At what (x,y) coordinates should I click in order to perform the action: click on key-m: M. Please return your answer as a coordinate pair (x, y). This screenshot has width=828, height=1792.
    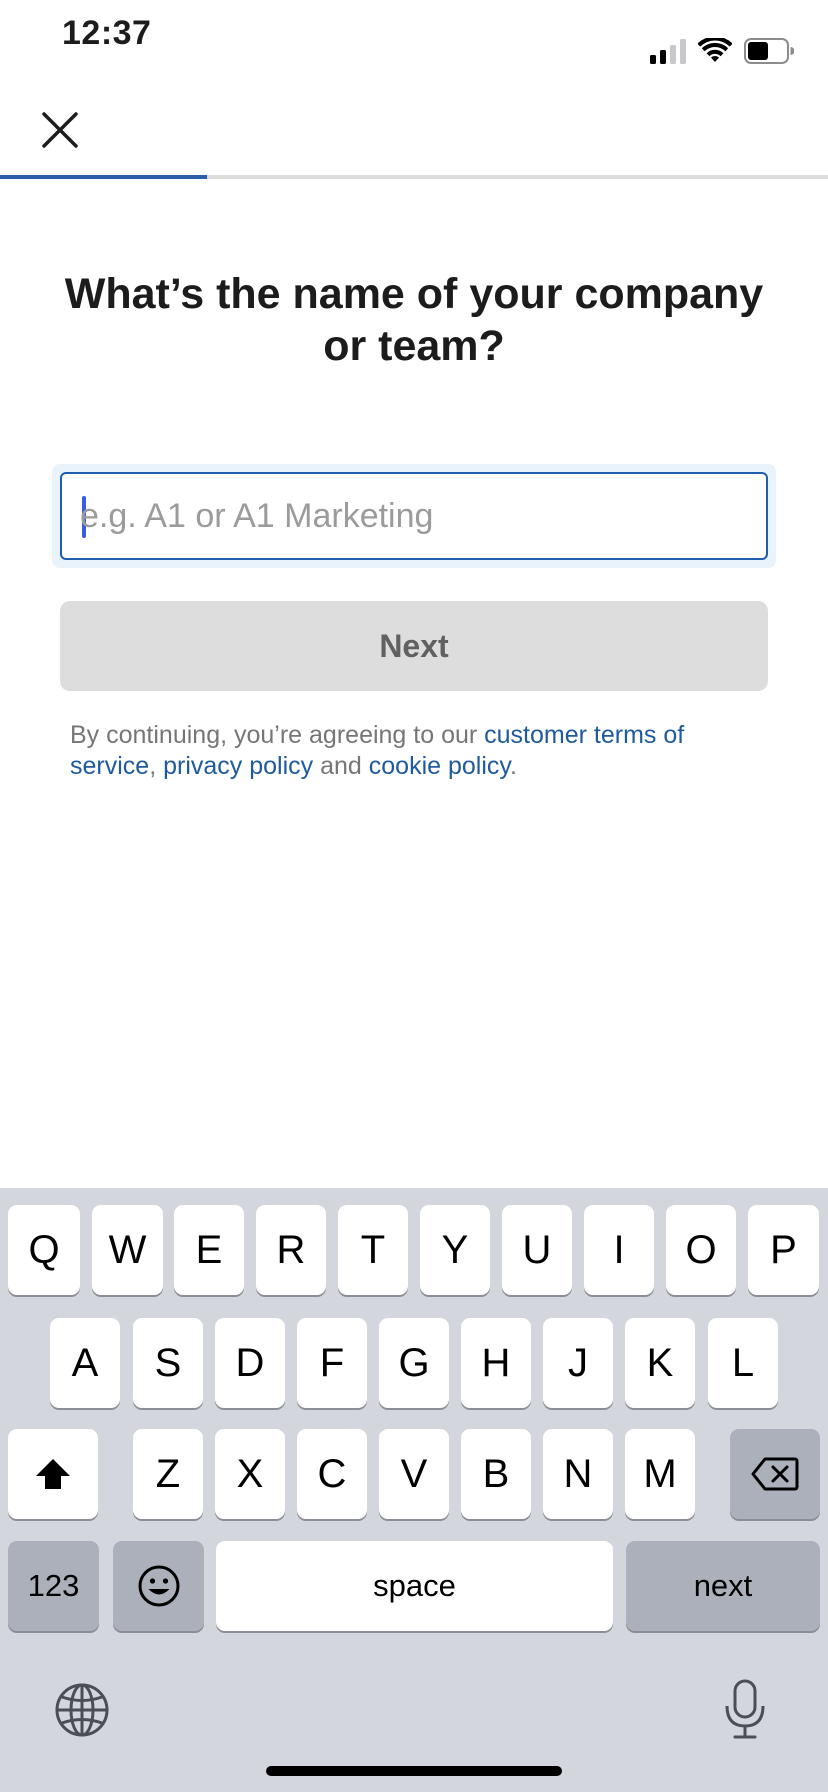
    Looking at the image, I should click on (660, 1474).